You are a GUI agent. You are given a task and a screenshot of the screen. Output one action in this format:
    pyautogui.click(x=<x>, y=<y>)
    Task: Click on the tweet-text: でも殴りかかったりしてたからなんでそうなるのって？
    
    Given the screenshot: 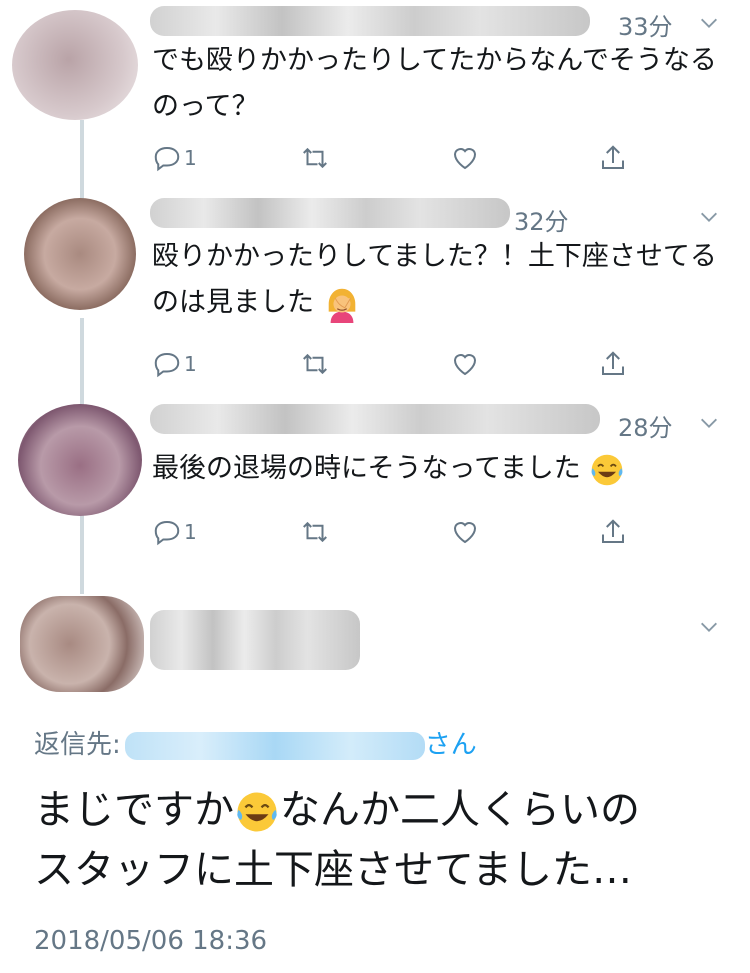 What is the action you would take?
    pyautogui.click(x=434, y=83)
    